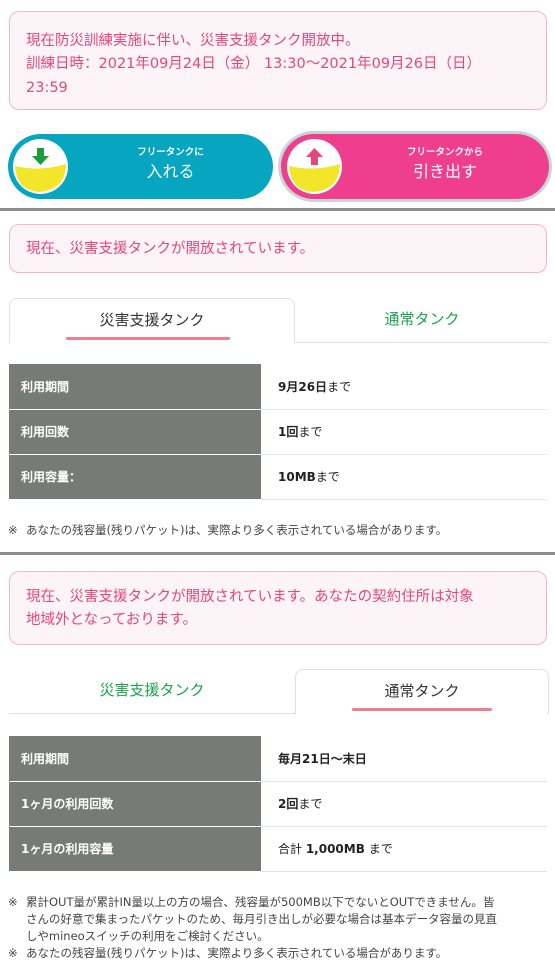 The image size is (555, 978). I want to click on row-value: 9月26日まで, so click(404, 387).